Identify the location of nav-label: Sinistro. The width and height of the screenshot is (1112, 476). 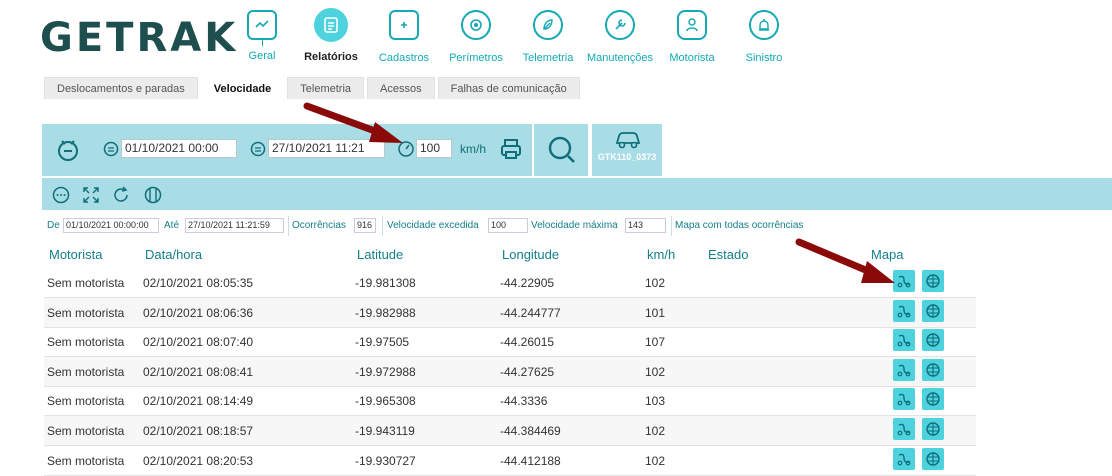
(764, 58).